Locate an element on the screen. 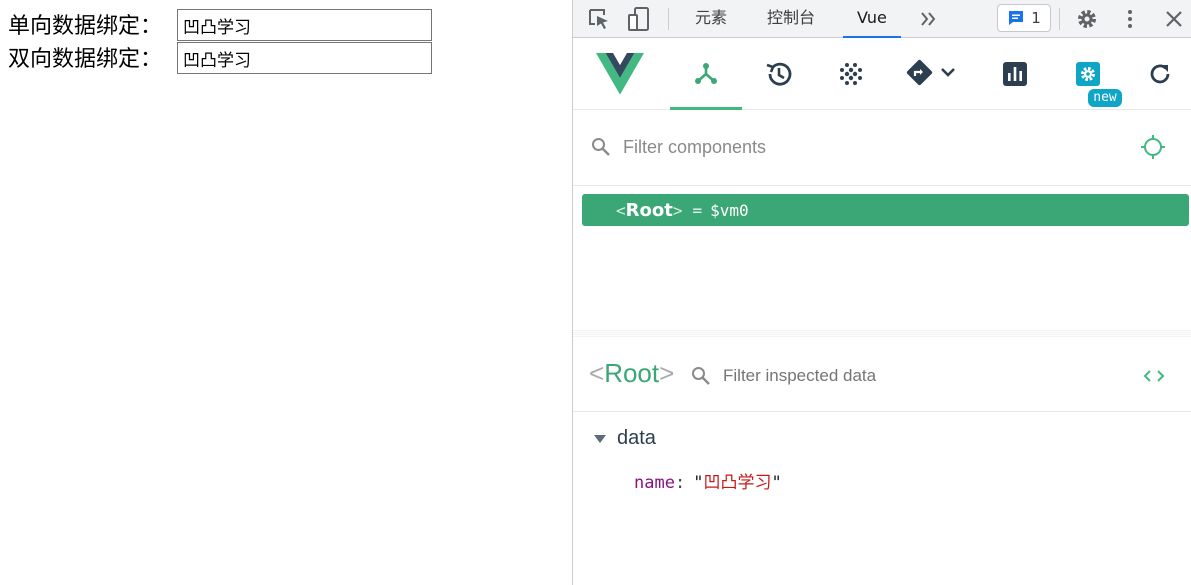  routing-tab is located at coordinates (933, 74).